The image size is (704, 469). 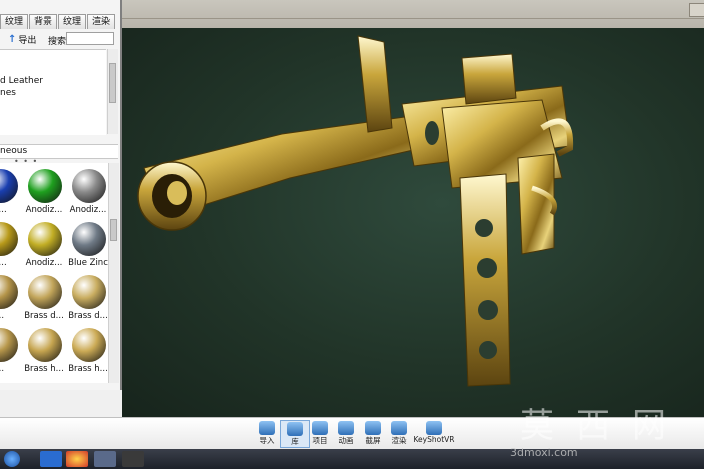 What do you see at coordinates (12, 39) in the screenshot?
I see `up-arrow-icon: ↑` at bounding box center [12, 39].